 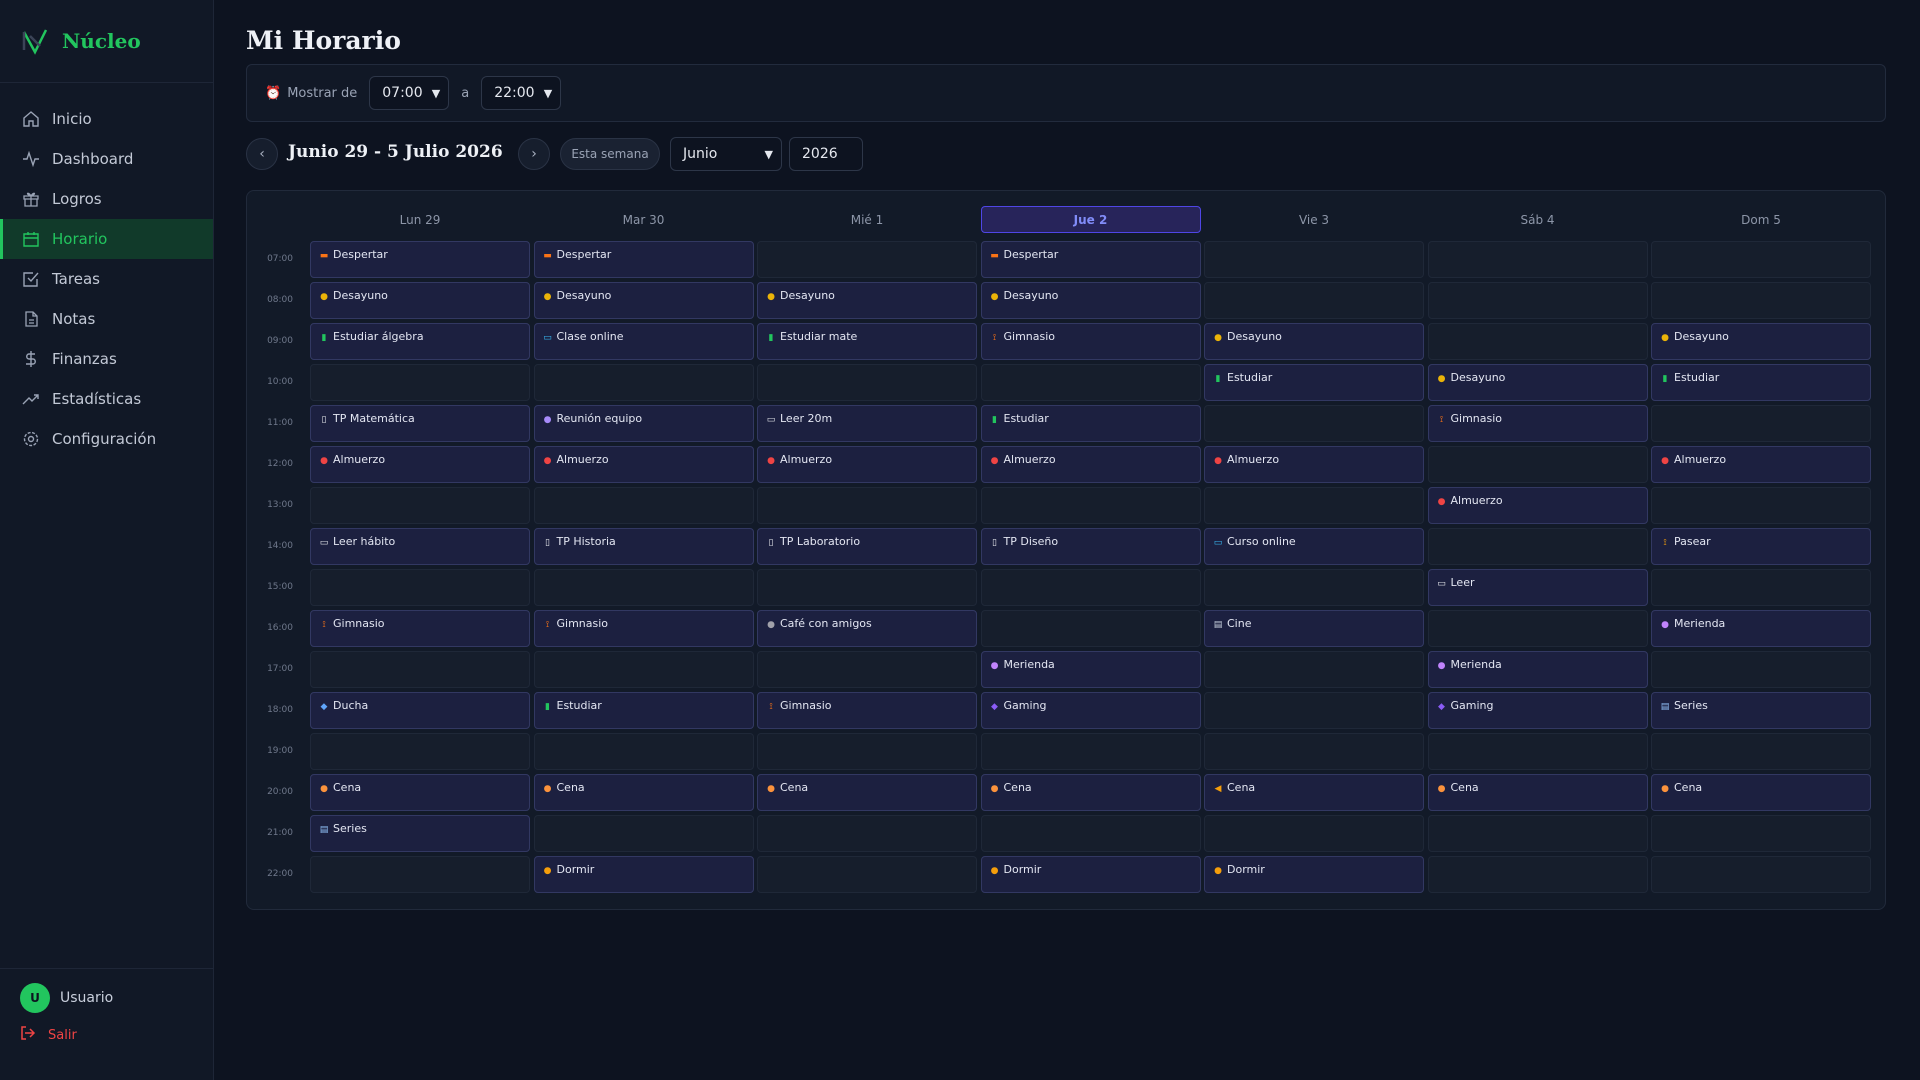 I want to click on calendar-event: ▯ TP Matemática, so click(x=420, y=423).